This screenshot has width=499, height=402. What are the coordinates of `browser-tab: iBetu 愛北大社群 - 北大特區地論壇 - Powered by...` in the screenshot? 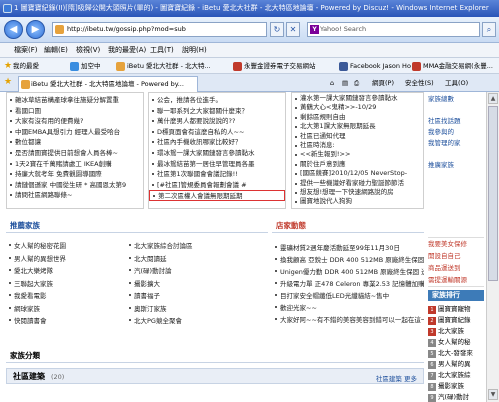 It's located at (108, 84).